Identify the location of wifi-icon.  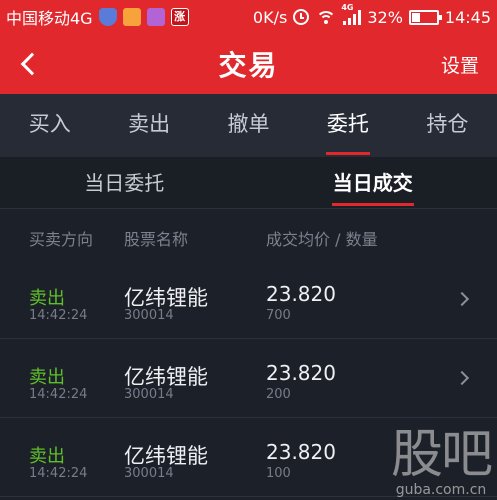
(326, 17).